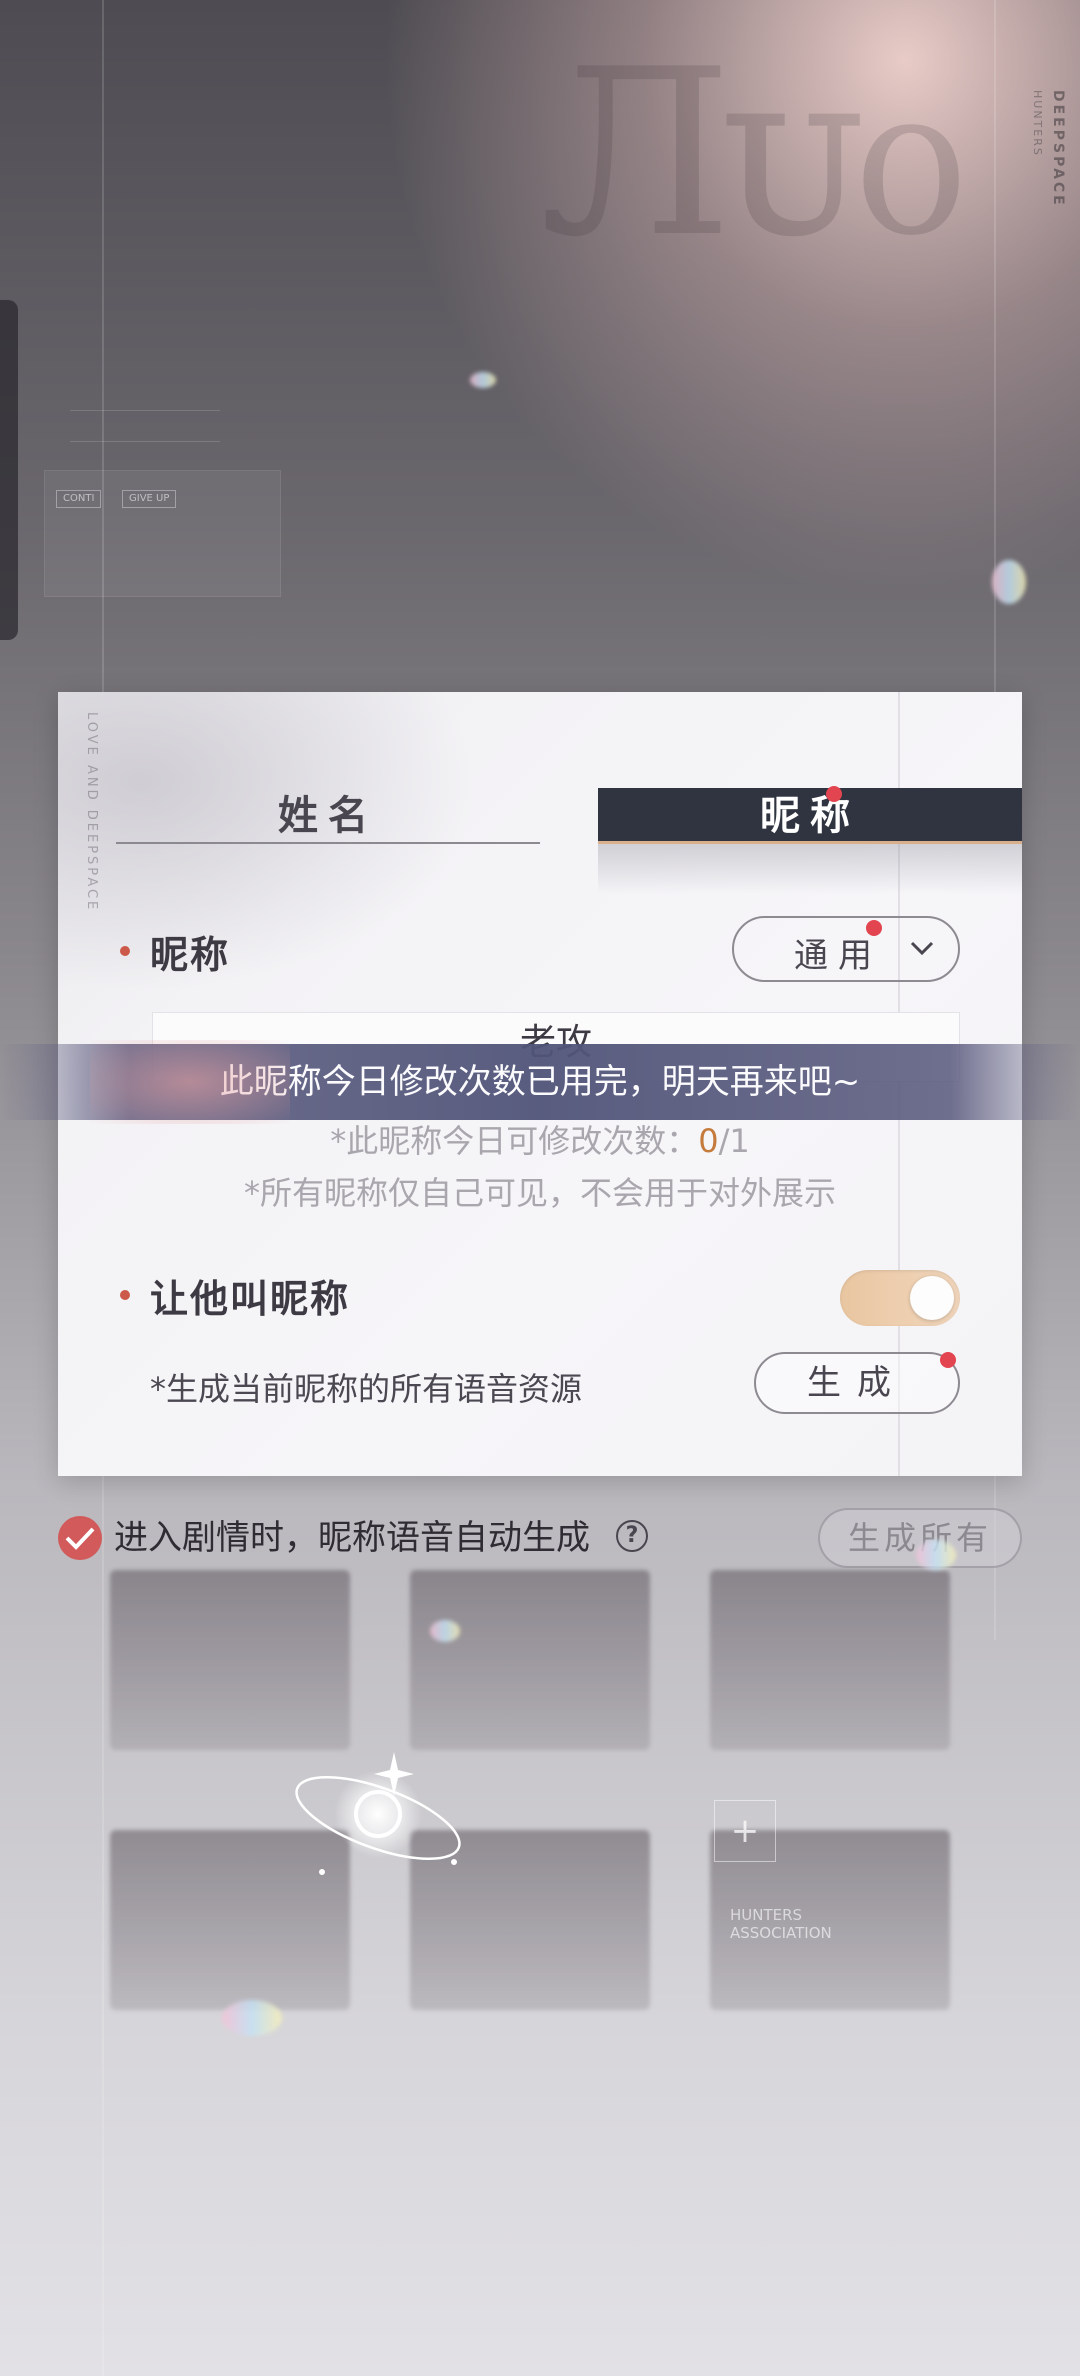 The width and height of the screenshot is (1080, 2376). Describe the element at coordinates (539, 1193) in the screenshot. I see `visibility-hint: *所有昵称仅自己可见，不会用于对外展示` at that location.